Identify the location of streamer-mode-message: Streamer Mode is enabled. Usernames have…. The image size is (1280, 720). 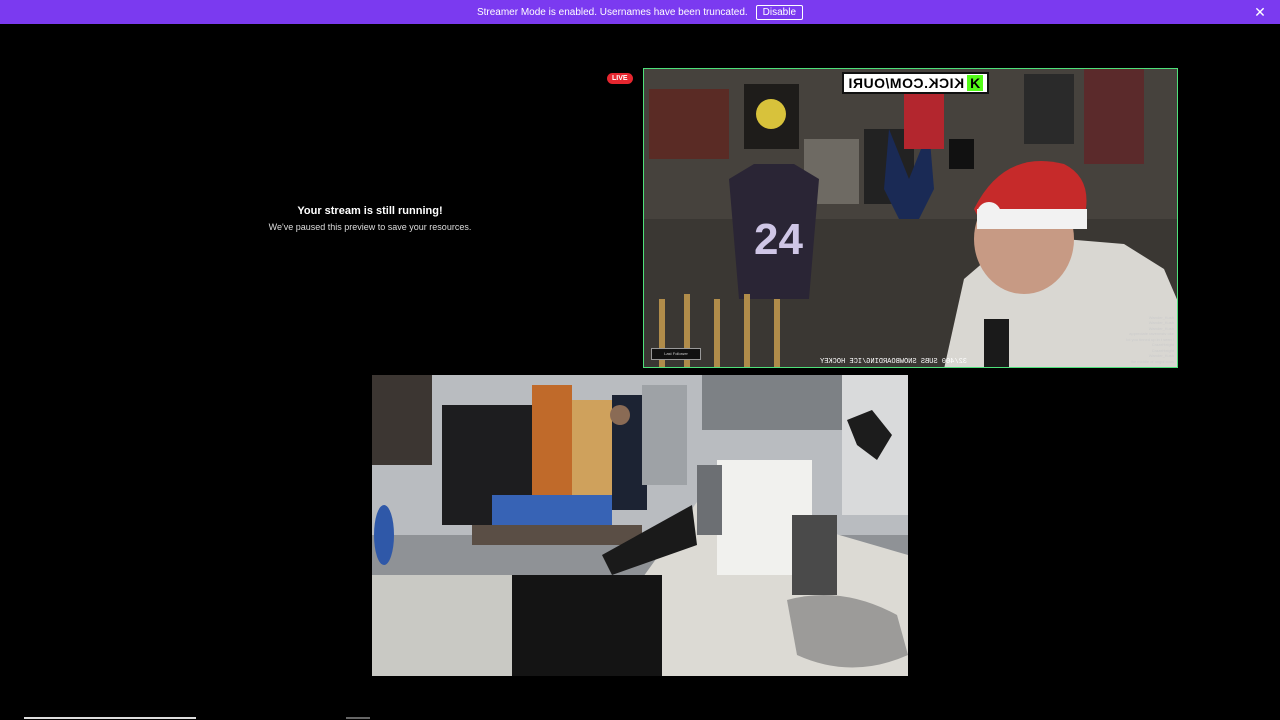
(612, 12).